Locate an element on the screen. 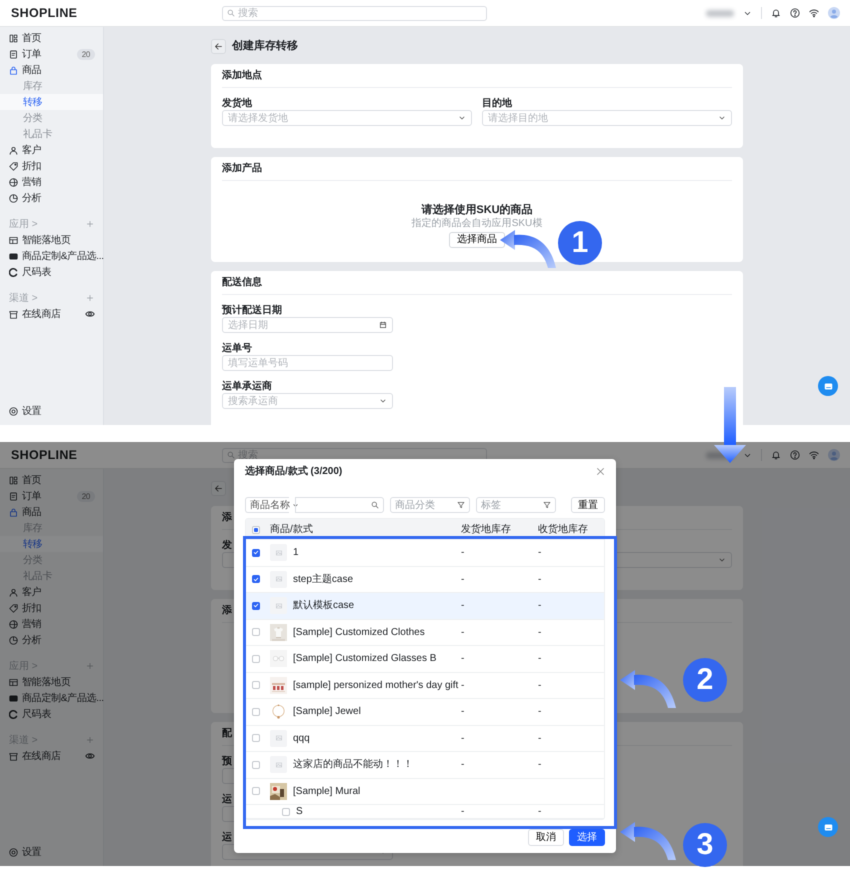 Image resolution: width=850 pixels, height=876 pixels. select-field: 请选择发货地 is located at coordinates (347, 118).